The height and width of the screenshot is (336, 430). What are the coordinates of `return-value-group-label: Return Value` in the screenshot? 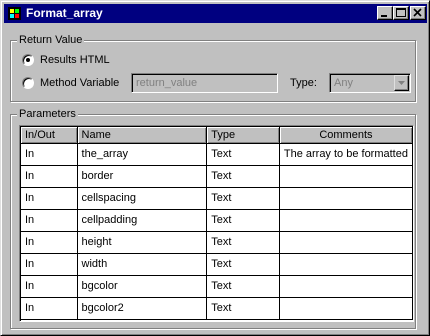 It's located at (51, 40).